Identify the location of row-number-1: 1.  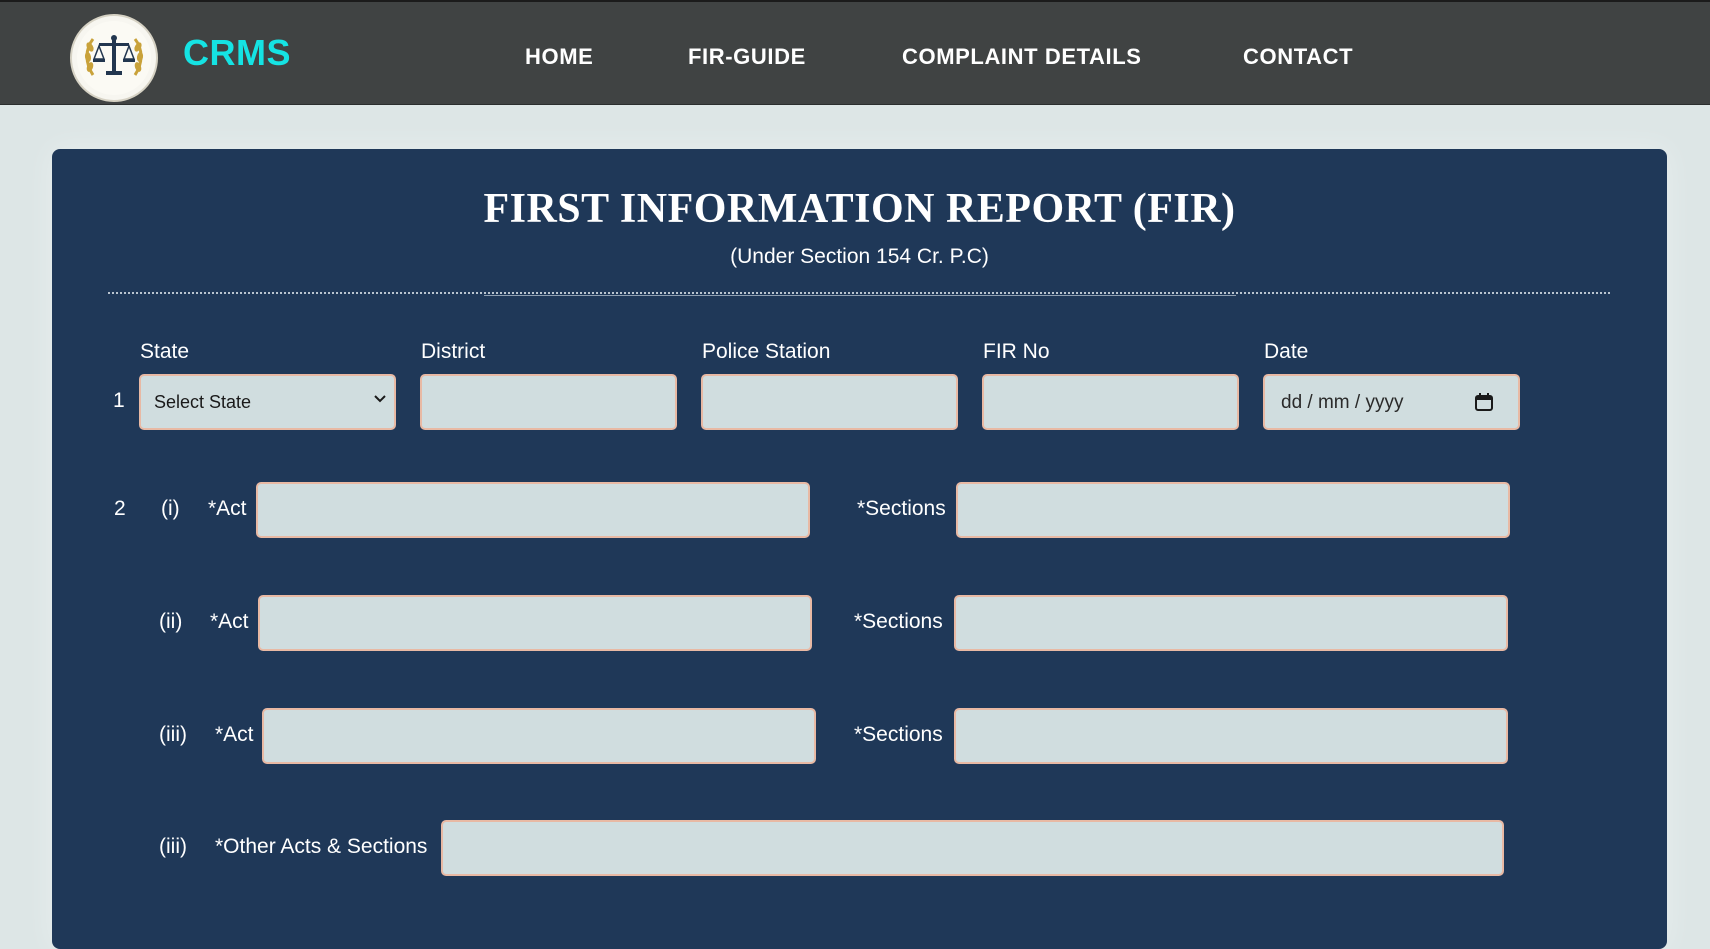
(119, 400).